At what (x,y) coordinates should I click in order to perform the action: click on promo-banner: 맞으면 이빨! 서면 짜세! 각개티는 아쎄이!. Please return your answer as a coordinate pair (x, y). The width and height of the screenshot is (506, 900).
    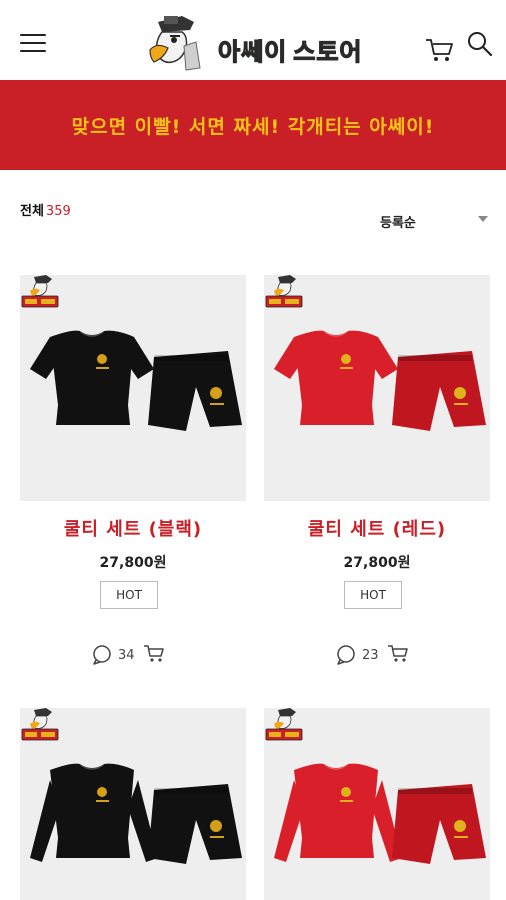
    Looking at the image, I should click on (253, 125).